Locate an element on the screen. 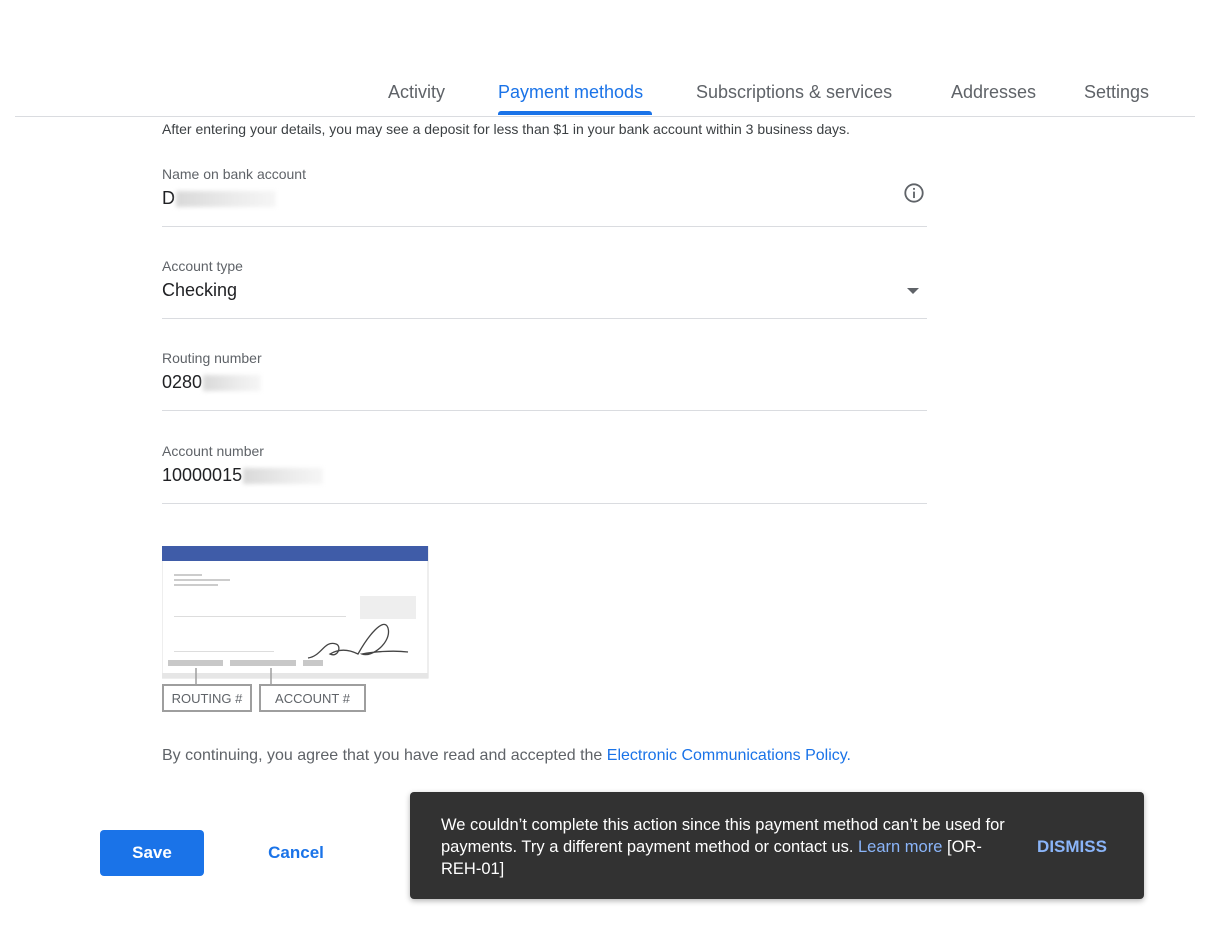 The image size is (1217, 931). tab-payment-methods: Payment methods is located at coordinates (570, 92).